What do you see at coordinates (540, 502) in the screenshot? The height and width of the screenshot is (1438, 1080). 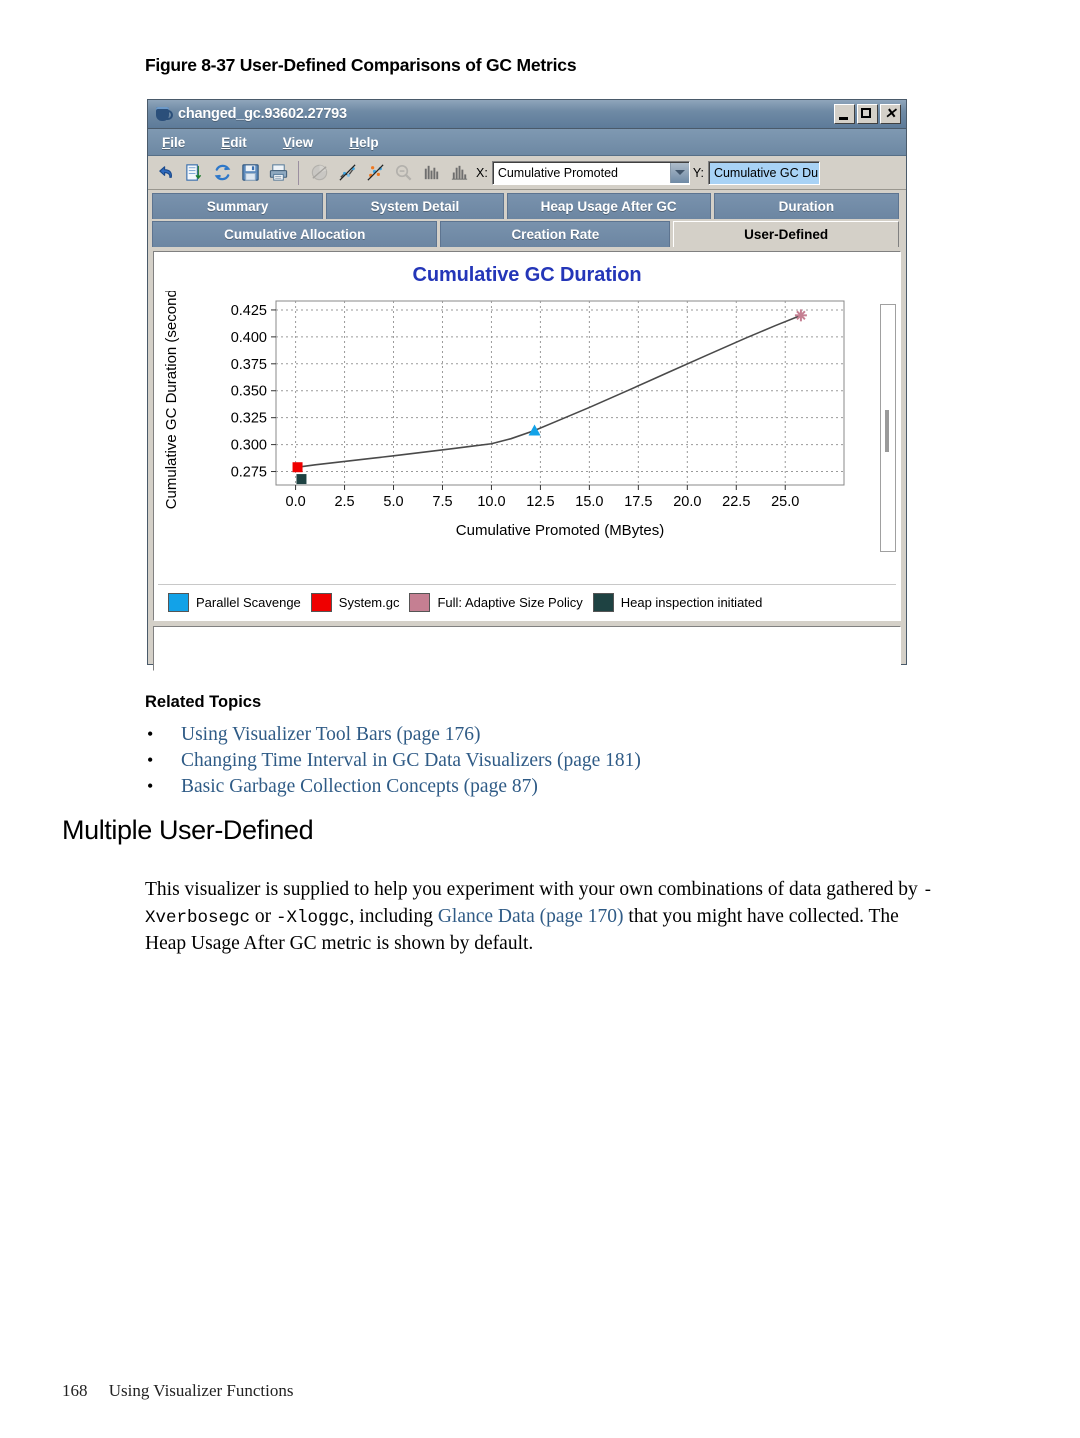 I see `svg-text: 12.5` at bounding box center [540, 502].